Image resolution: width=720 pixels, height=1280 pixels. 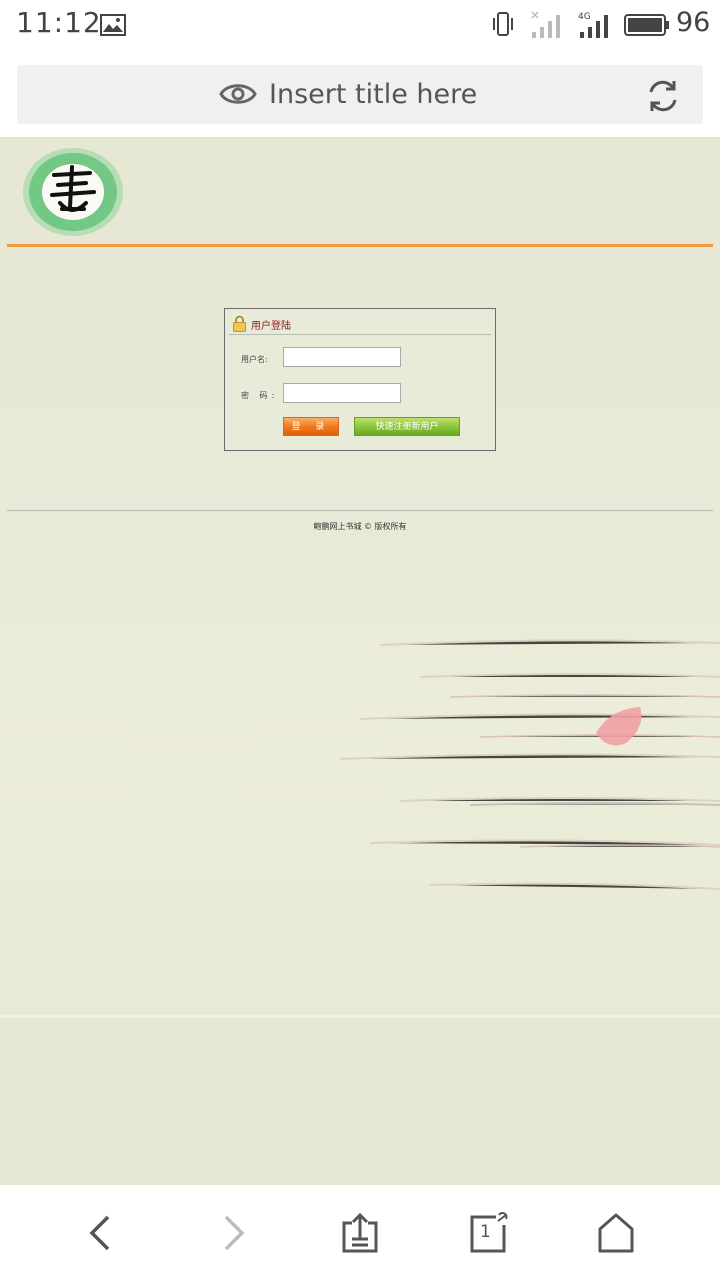 I want to click on footer-divider, so click(x=360, y=510).